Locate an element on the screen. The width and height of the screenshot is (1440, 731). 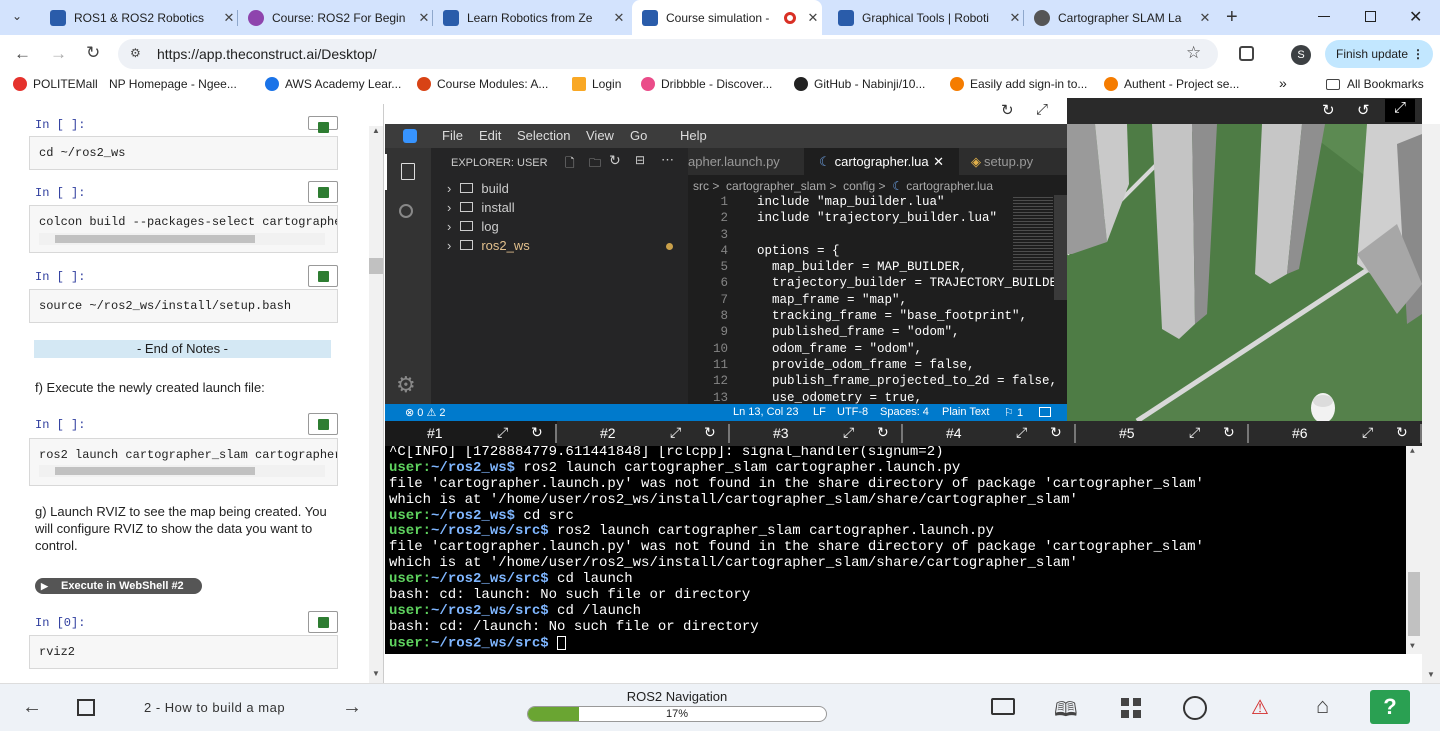
home-icon: ⌂ is located at coordinates (1322, 706).